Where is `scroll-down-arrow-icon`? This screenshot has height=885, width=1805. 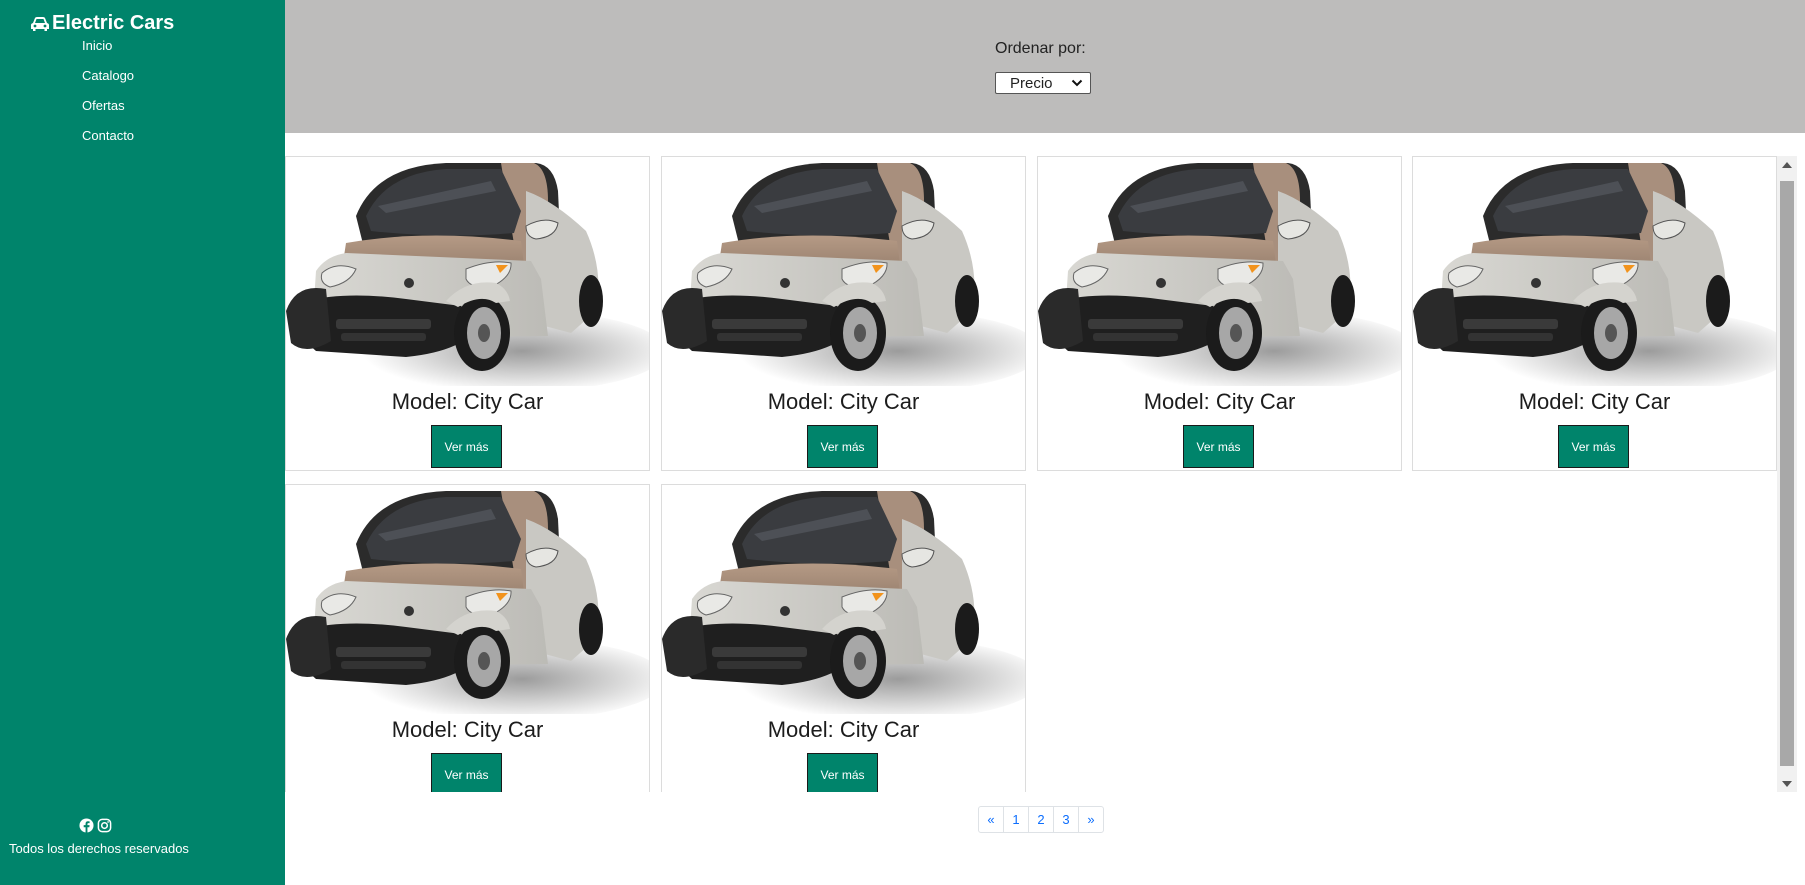
scroll-down-arrow-icon is located at coordinates (1787, 783).